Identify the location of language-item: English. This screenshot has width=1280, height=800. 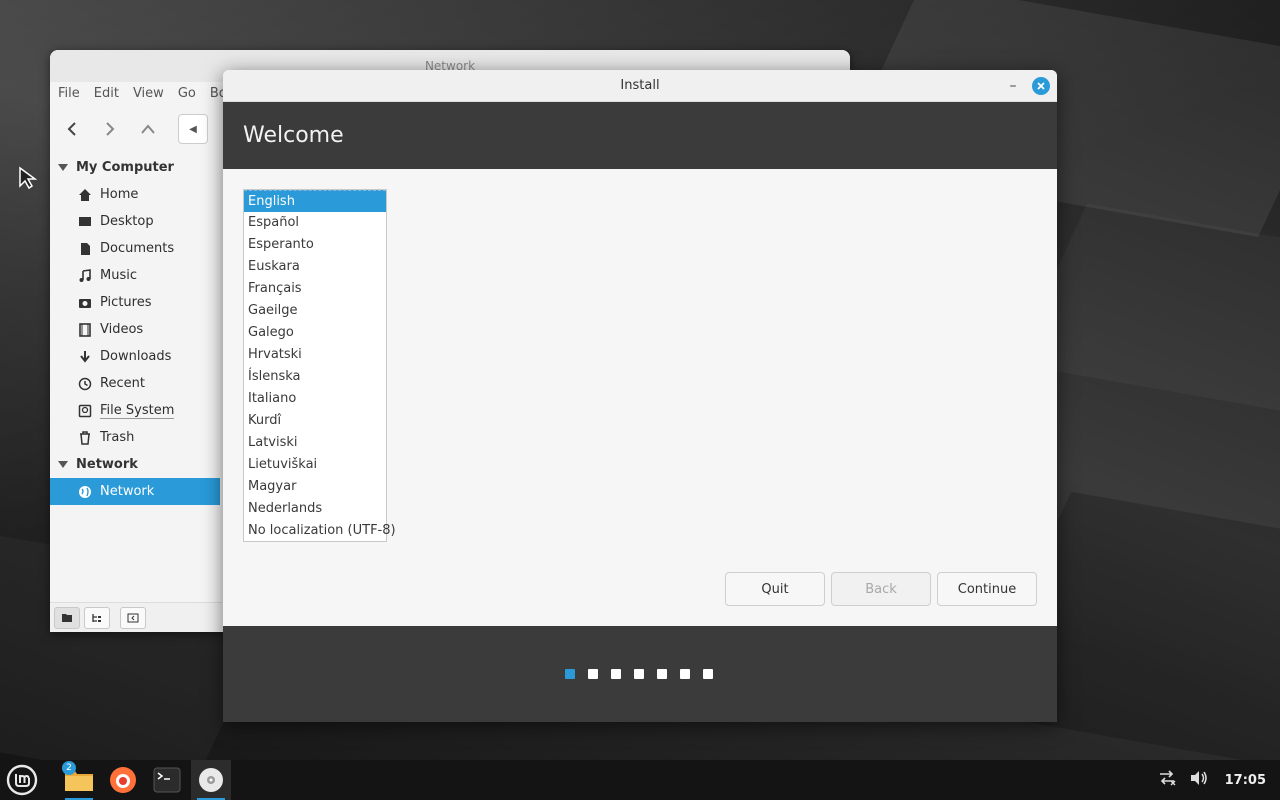
(315, 201).